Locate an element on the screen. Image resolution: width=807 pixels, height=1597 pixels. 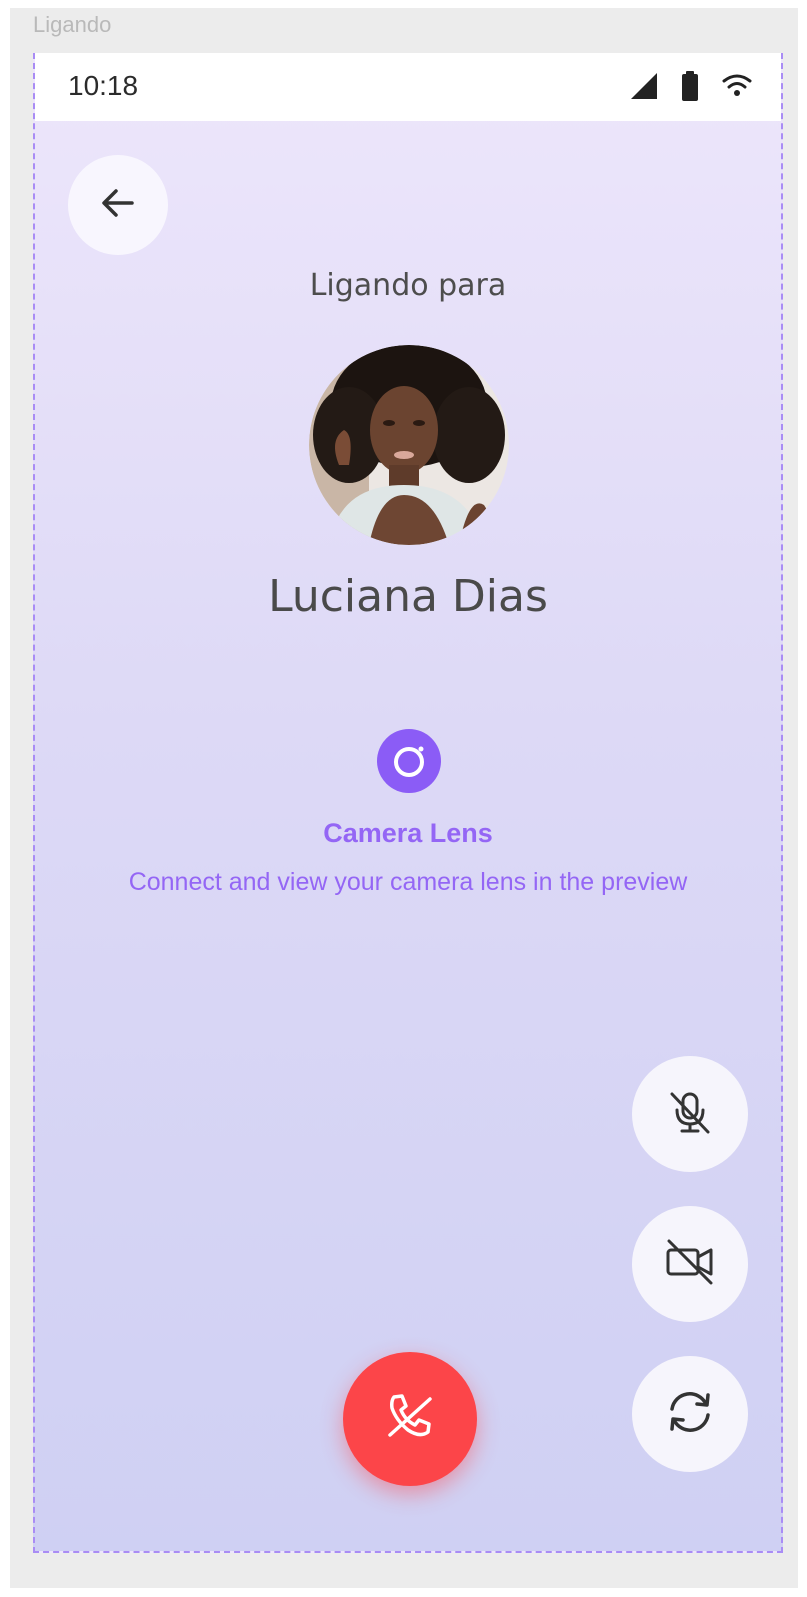
calling-label: Ligando para is located at coordinates (408, 285).